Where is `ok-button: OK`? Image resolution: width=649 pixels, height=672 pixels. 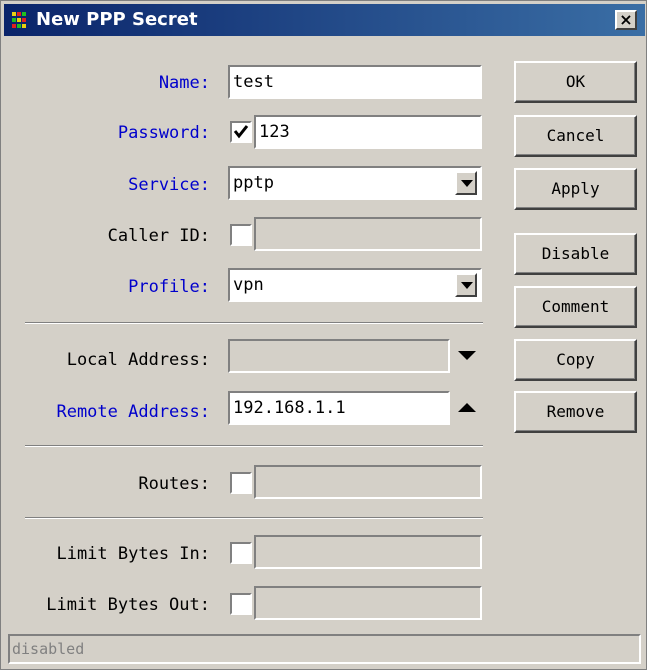
ok-button: OK is located at coordinates (575, 82).